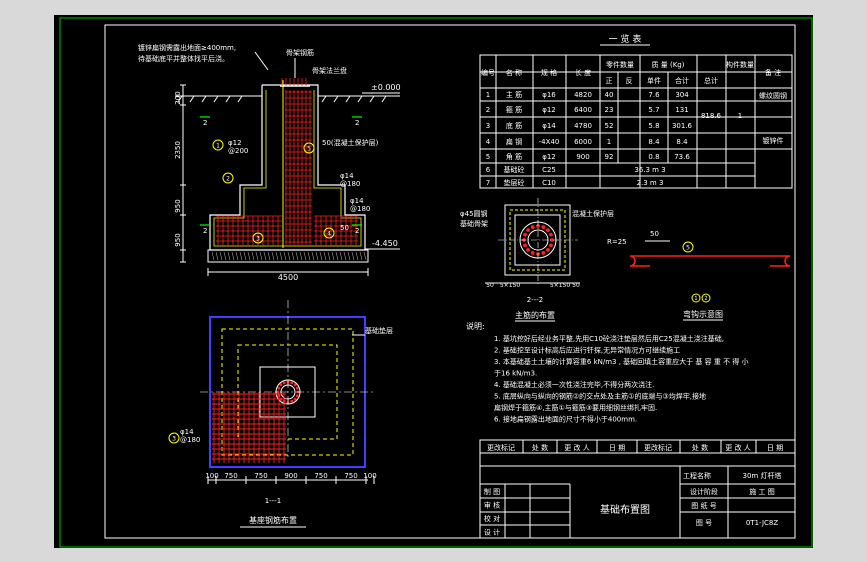 The width and height of the screenshot is (867, 562). What do you see at coordinates (600, 396) in the screenshot?
I see `note-line: 5. 底层纵向与纵向的钢筋②的交点处及主筋①的底端与③均焊牢,接地` at bounding box center [600, 396].